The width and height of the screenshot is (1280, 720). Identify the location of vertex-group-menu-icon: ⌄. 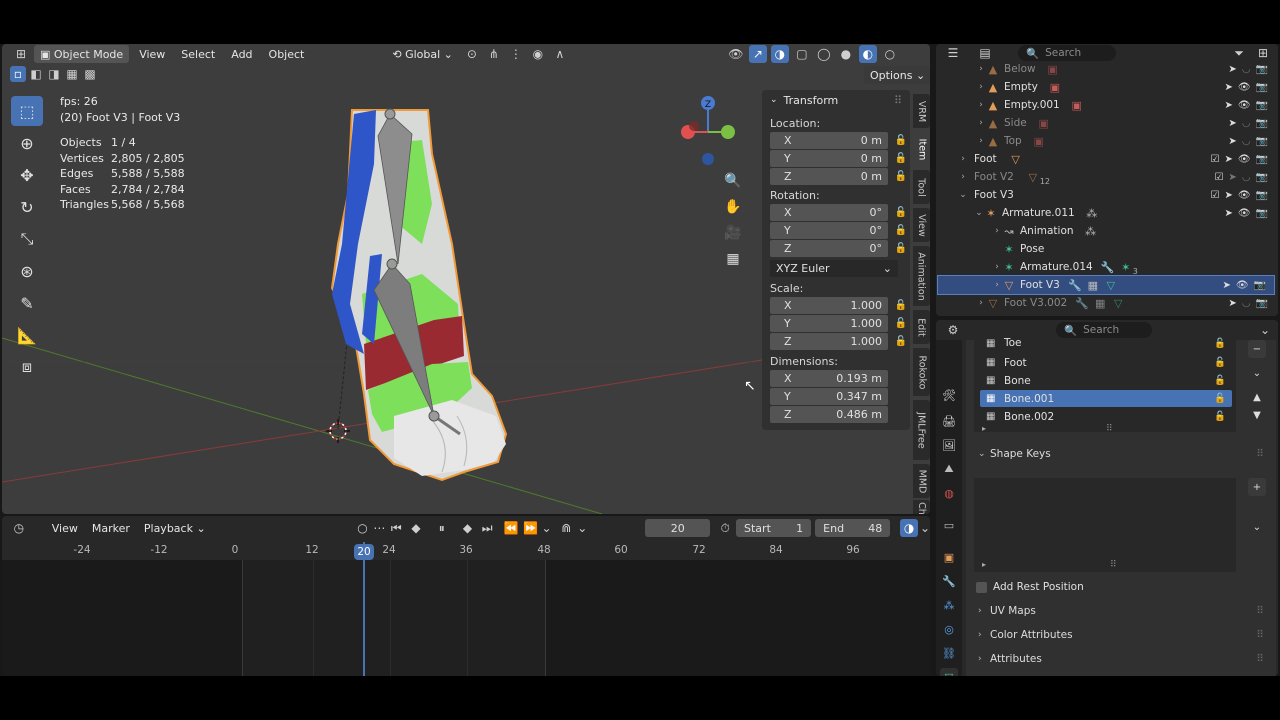
(1257, 373).